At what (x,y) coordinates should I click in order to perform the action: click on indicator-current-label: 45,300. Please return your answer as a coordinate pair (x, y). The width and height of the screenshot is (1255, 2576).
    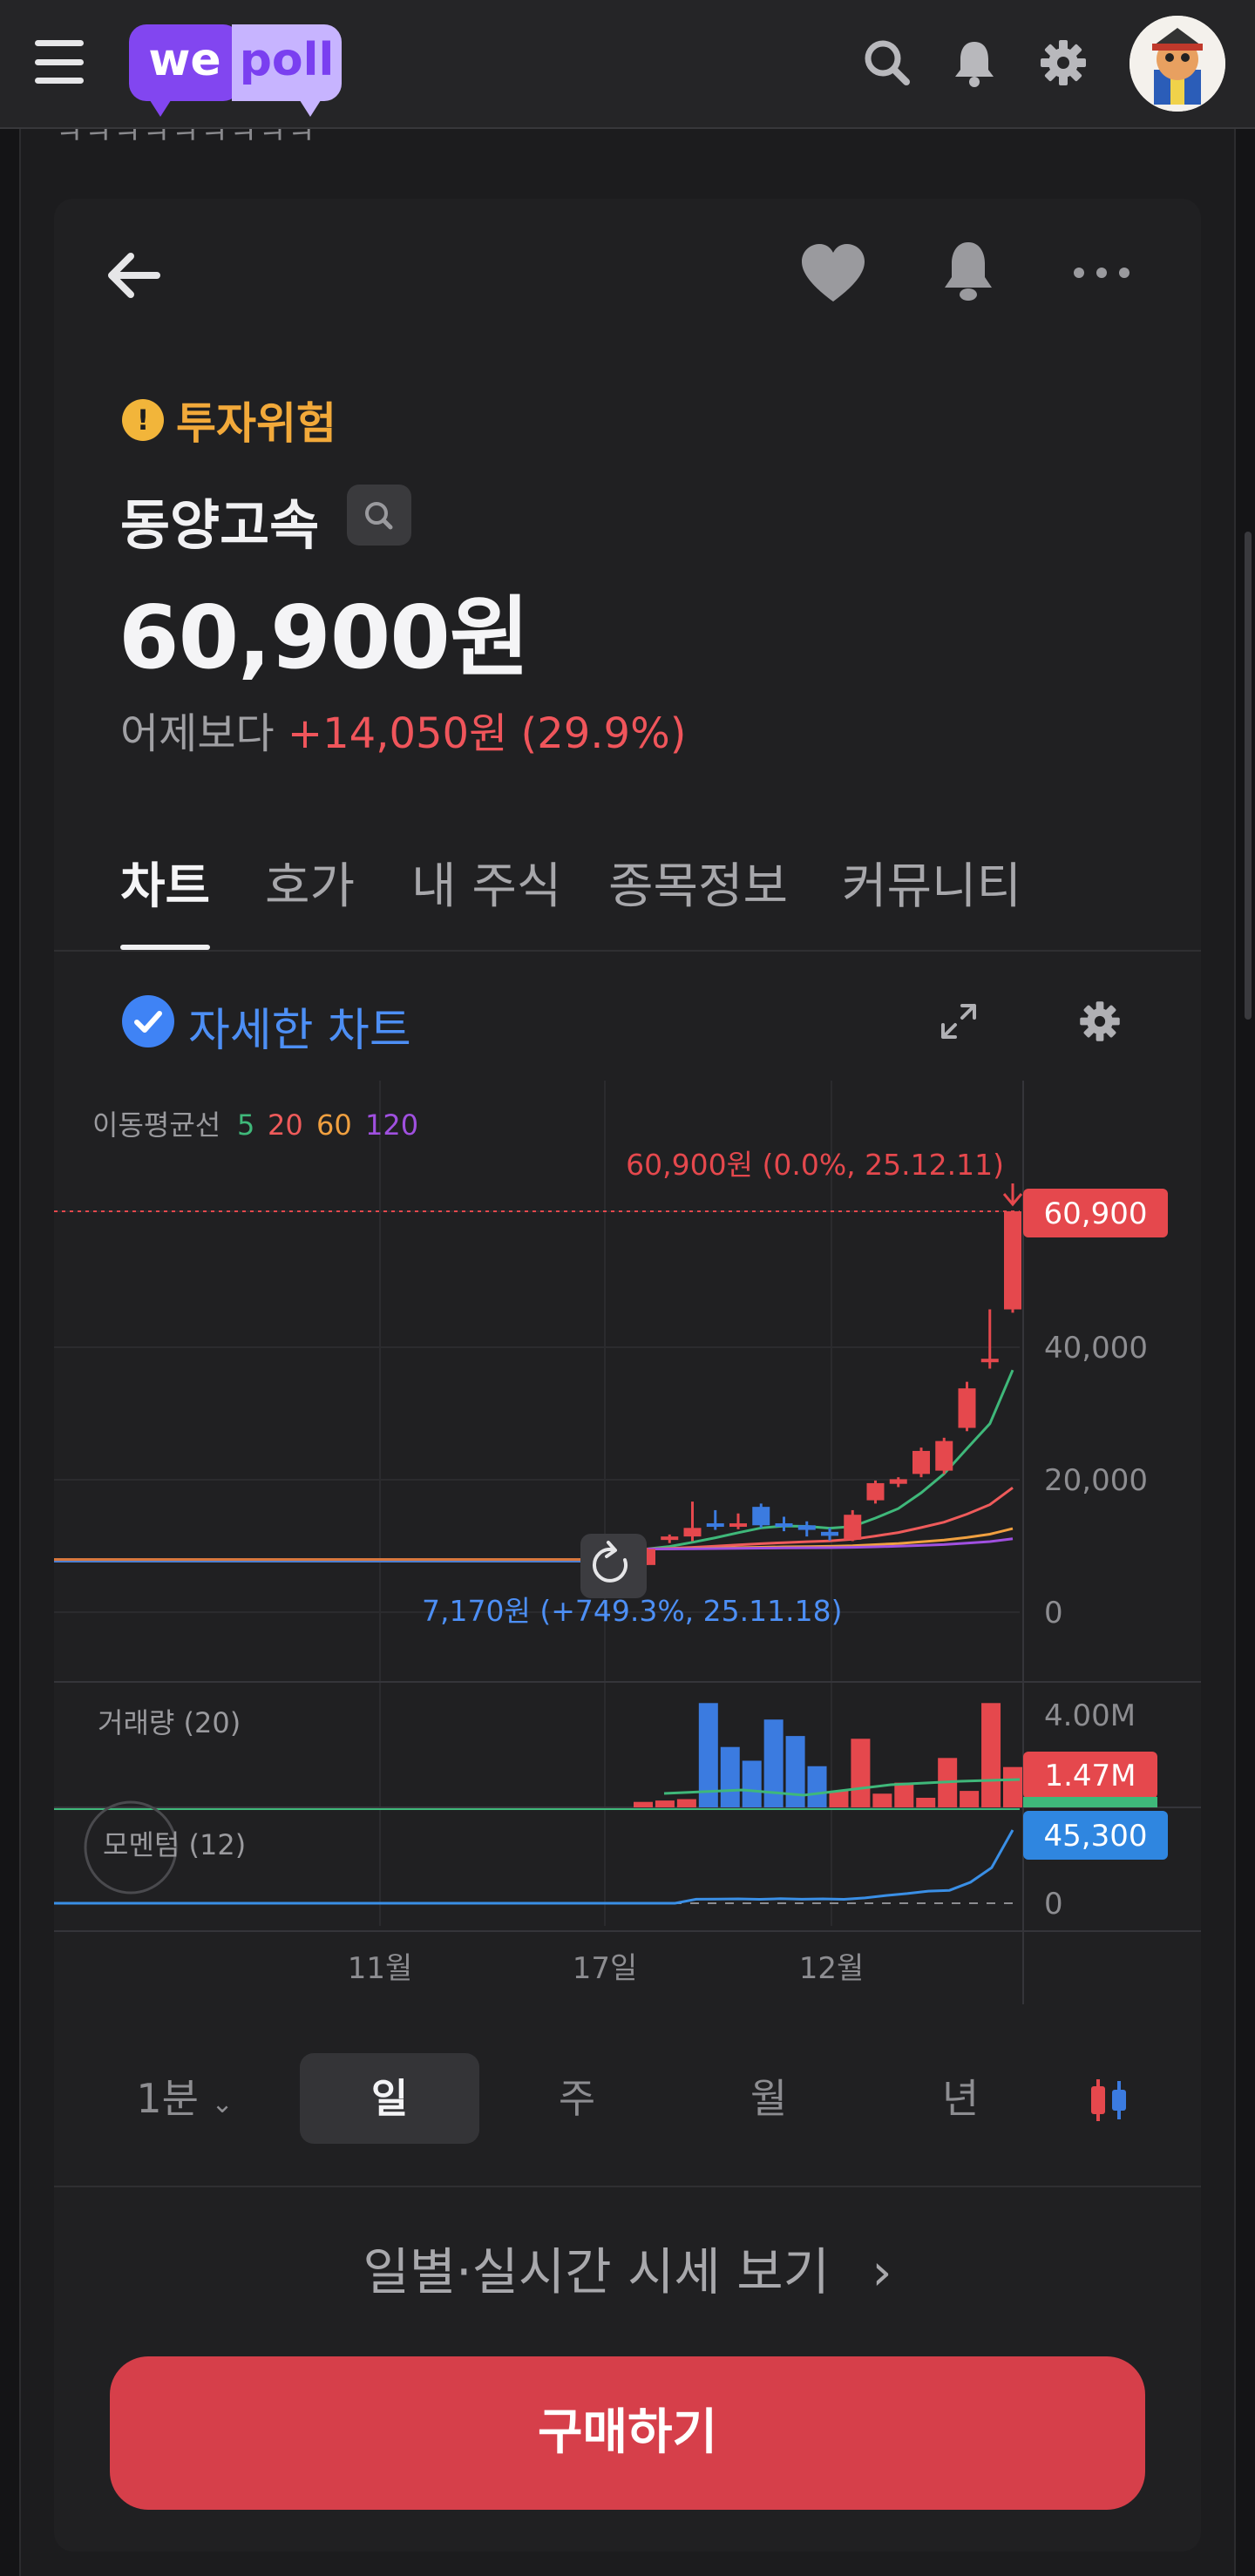
    Looking at the image, I should click on (1096, 1837).